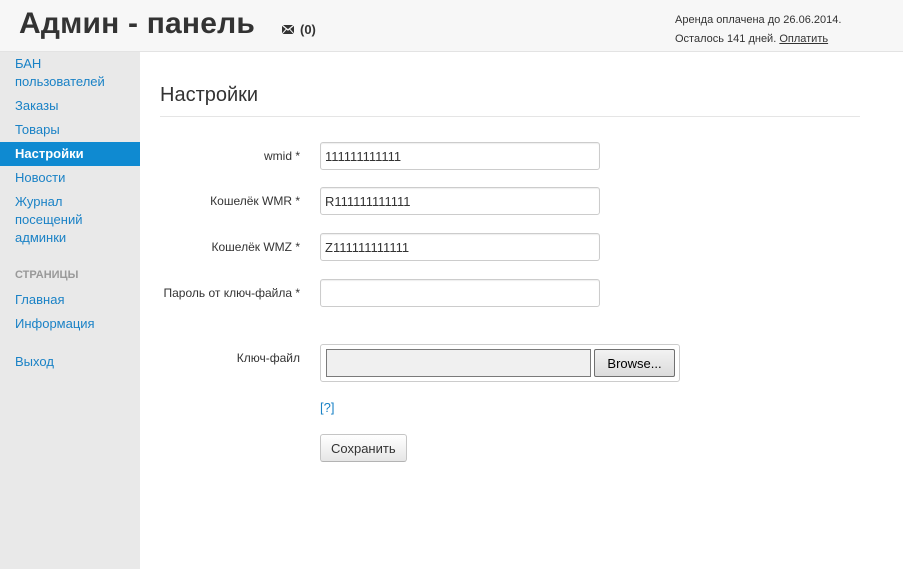  Describe the element at coordinates (460, 247) in the screenshot. I see `wmz-input` at that location.